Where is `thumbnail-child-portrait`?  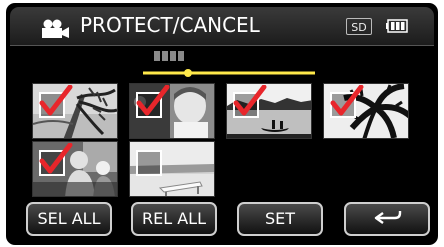 thumbnail-child-portrait is located at coordinates (172, 111).